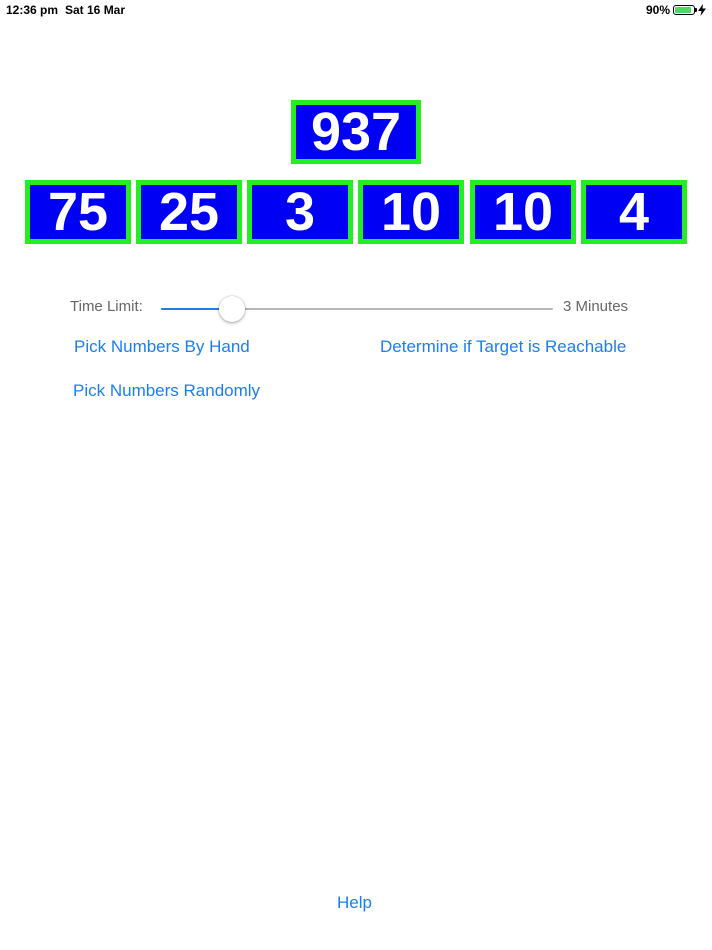  I want to click on battery-status: 90%, so click(676, 10).